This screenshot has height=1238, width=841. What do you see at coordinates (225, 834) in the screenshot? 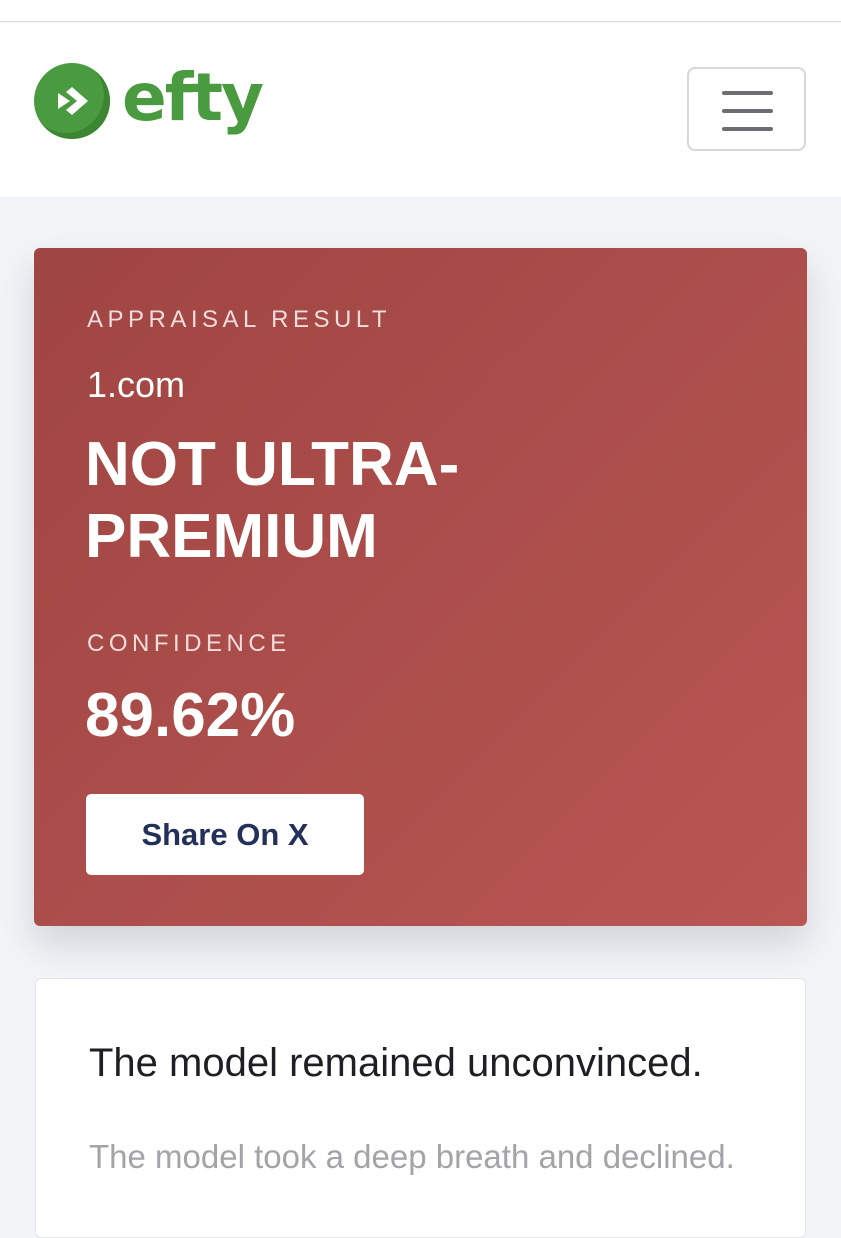
I see `share-on-x-button: Share On X` at bounding box center [225, 834].